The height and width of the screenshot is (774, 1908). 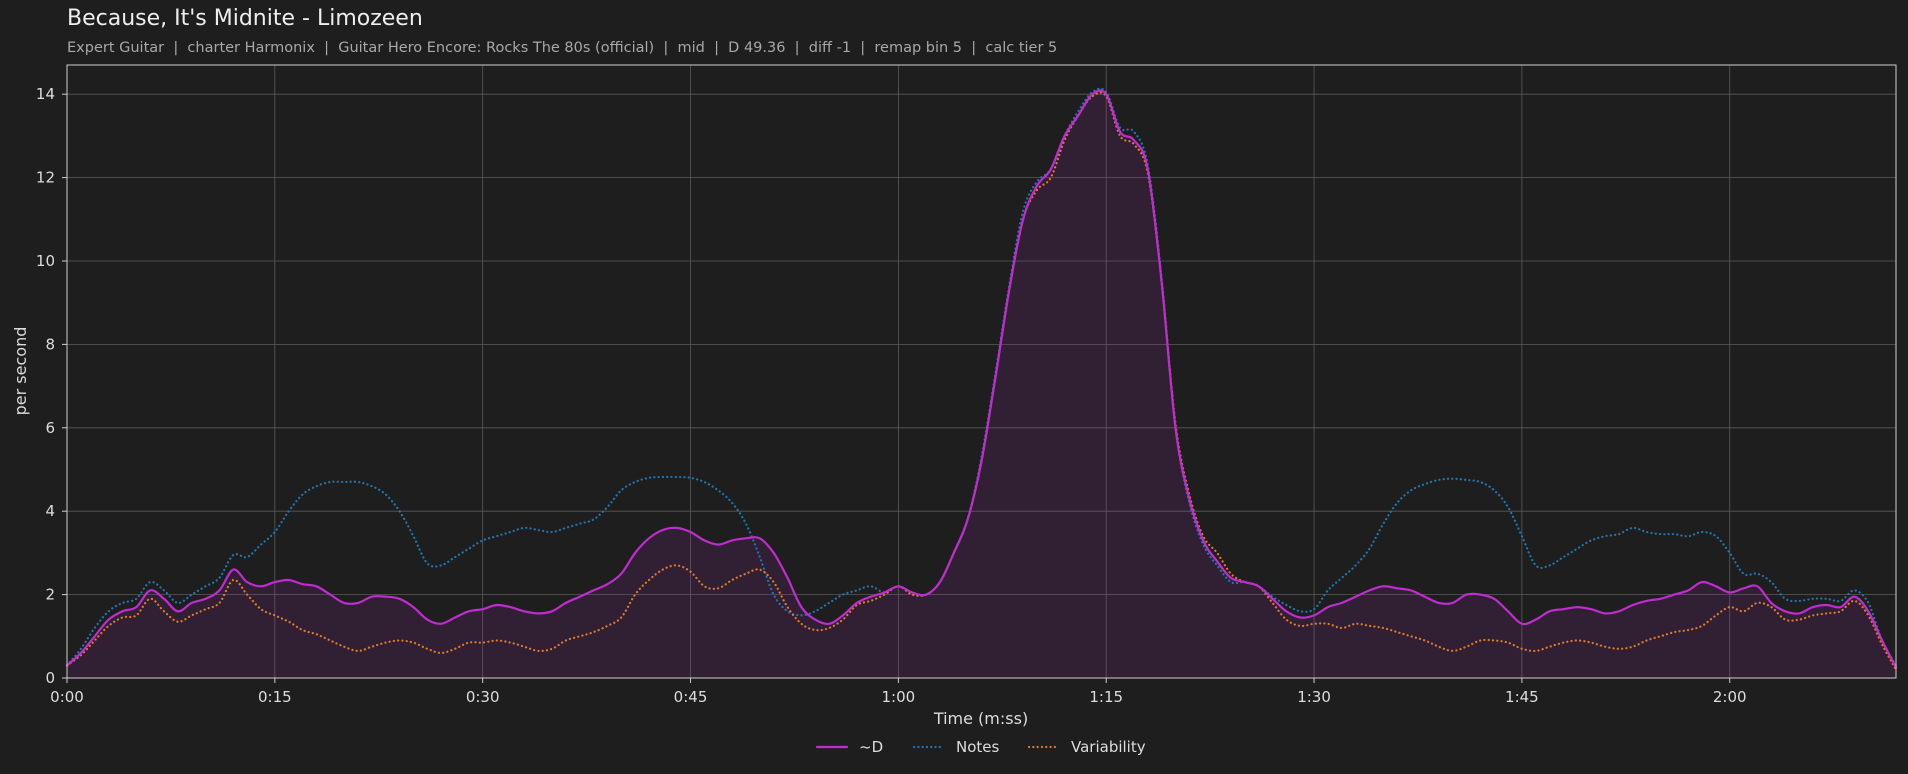 I want to click on x-tick-label: 1:00, so click(x=899, y=697).